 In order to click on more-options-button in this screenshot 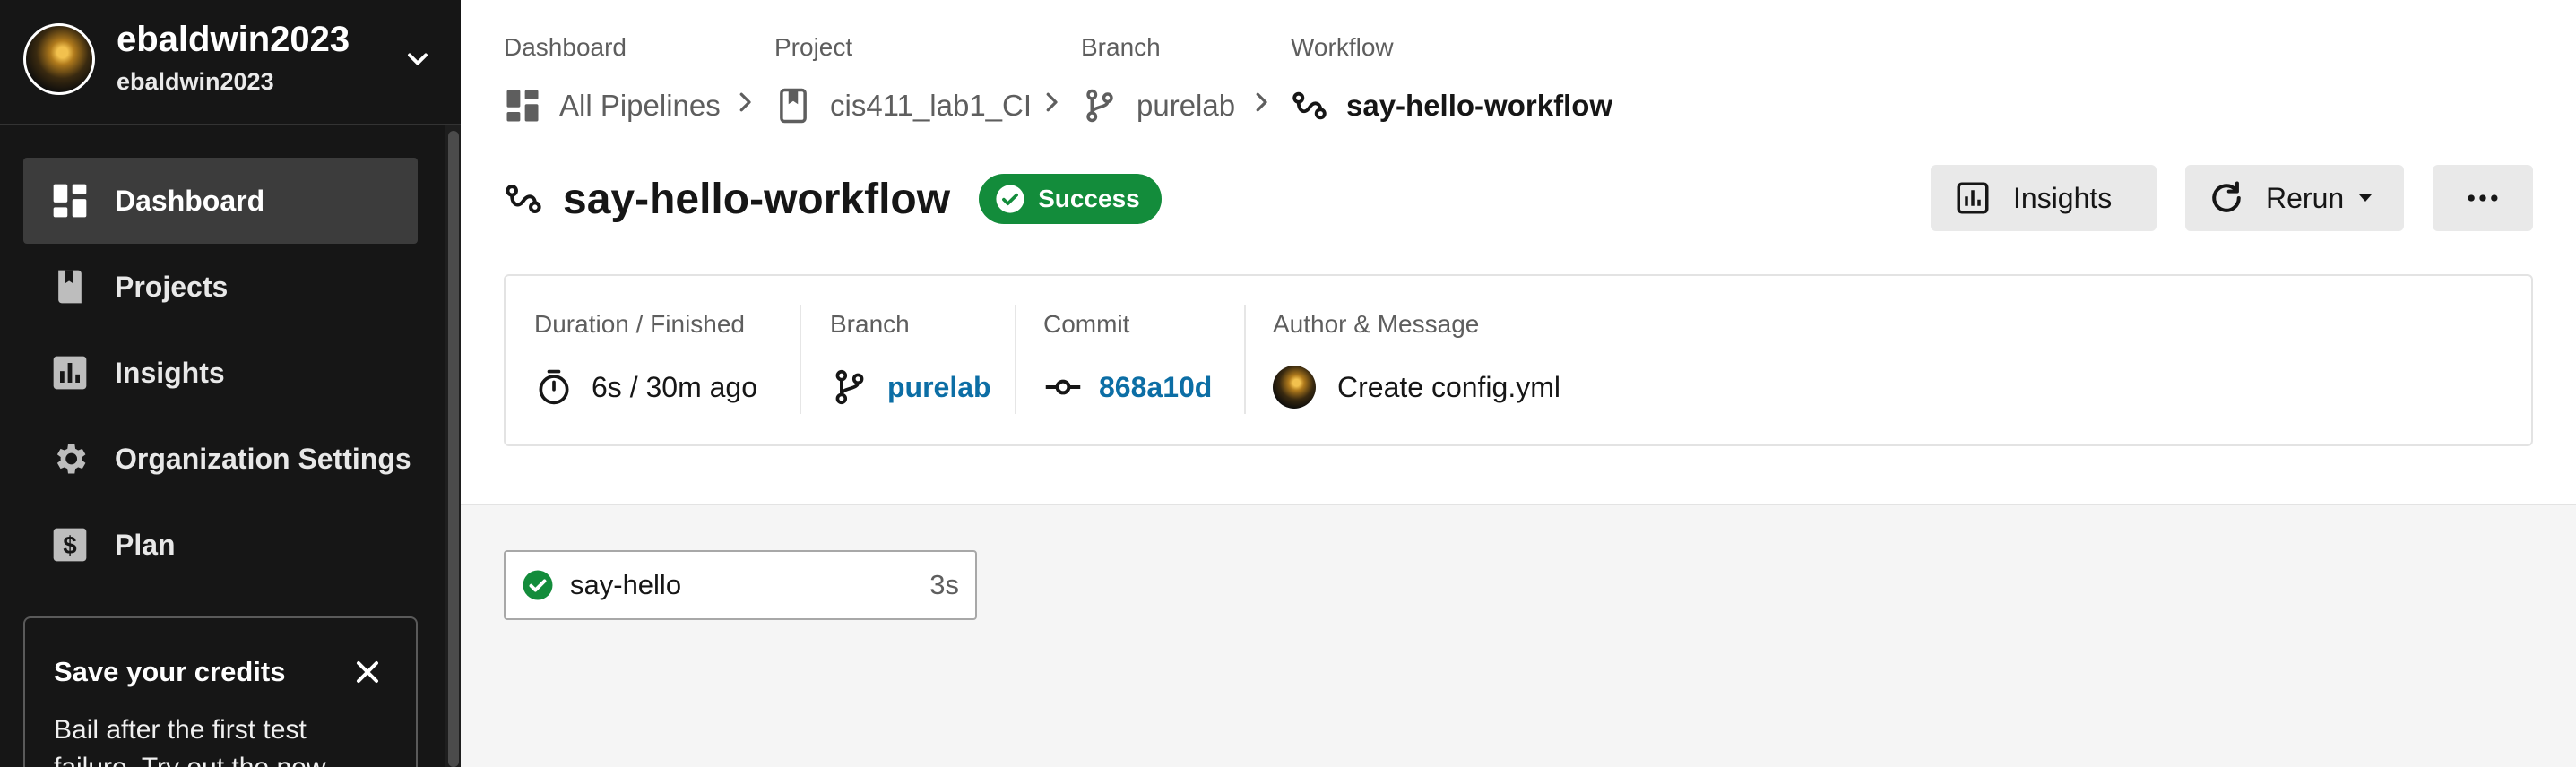, I will do `click(2483, 198)`.